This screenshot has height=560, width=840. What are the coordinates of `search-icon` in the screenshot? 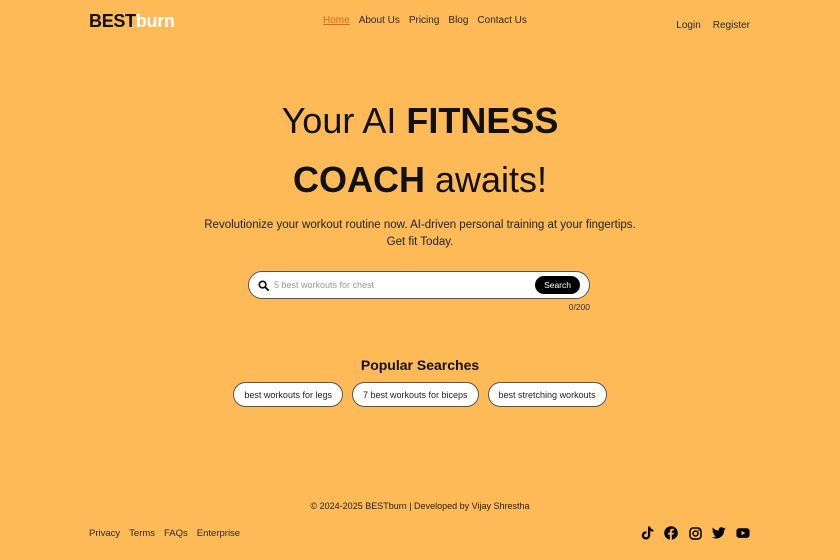 It's located at (264, 285).